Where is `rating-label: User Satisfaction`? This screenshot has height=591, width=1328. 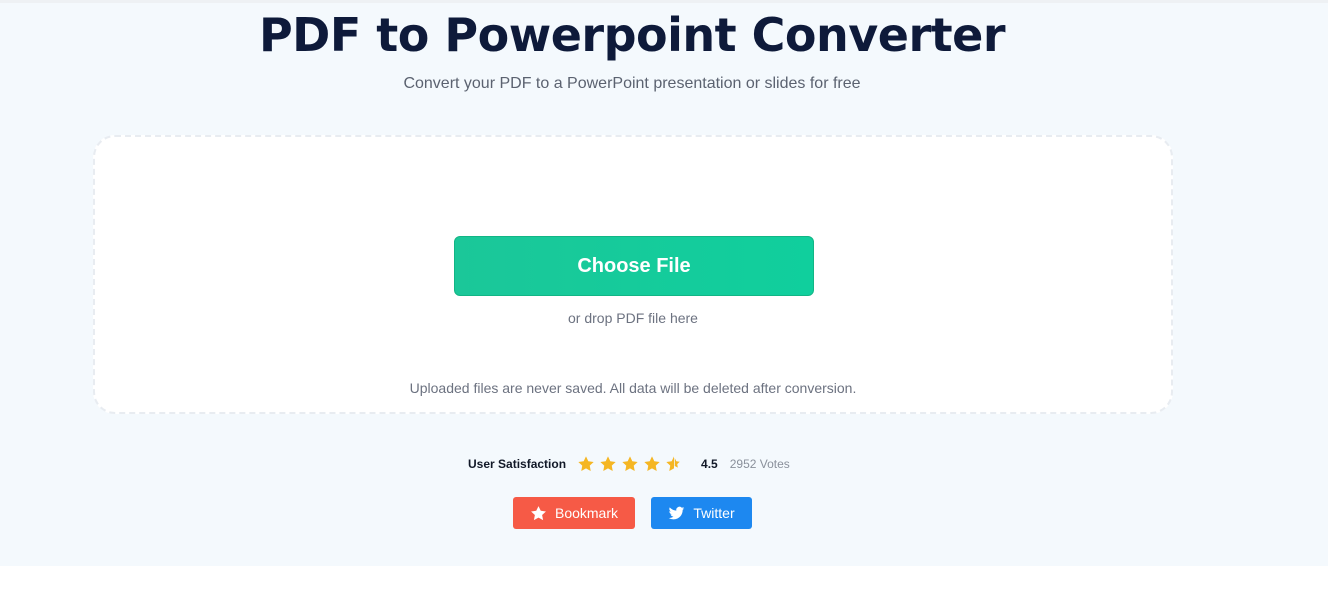
rating-label: User Satisfaction is located at coordinates (517, 464).